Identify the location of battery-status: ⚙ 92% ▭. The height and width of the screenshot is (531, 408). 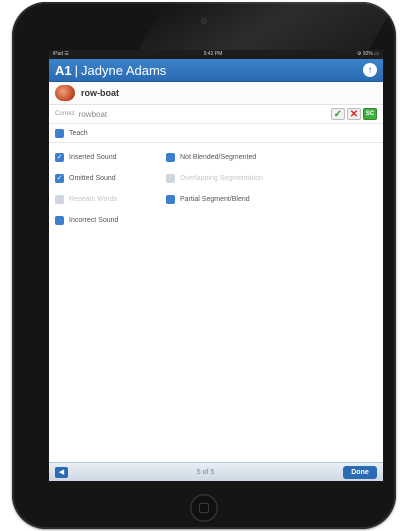
(367, 54).